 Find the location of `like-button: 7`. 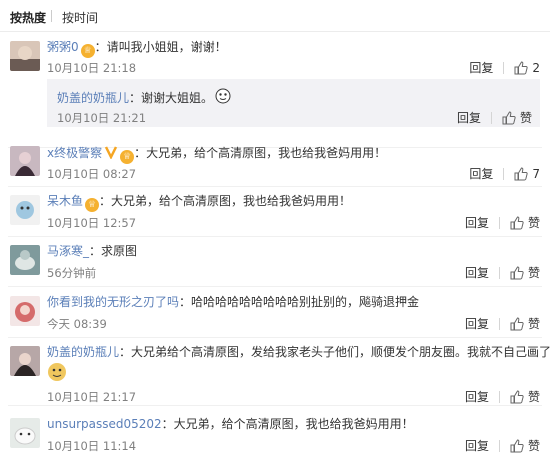

like-button: 7 is located at coordinates (527, 174).